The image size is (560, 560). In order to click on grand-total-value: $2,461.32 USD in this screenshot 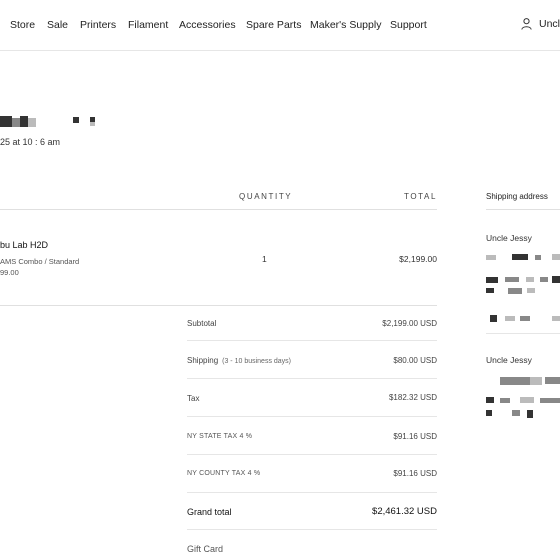, I will do `click(404, 511)`.